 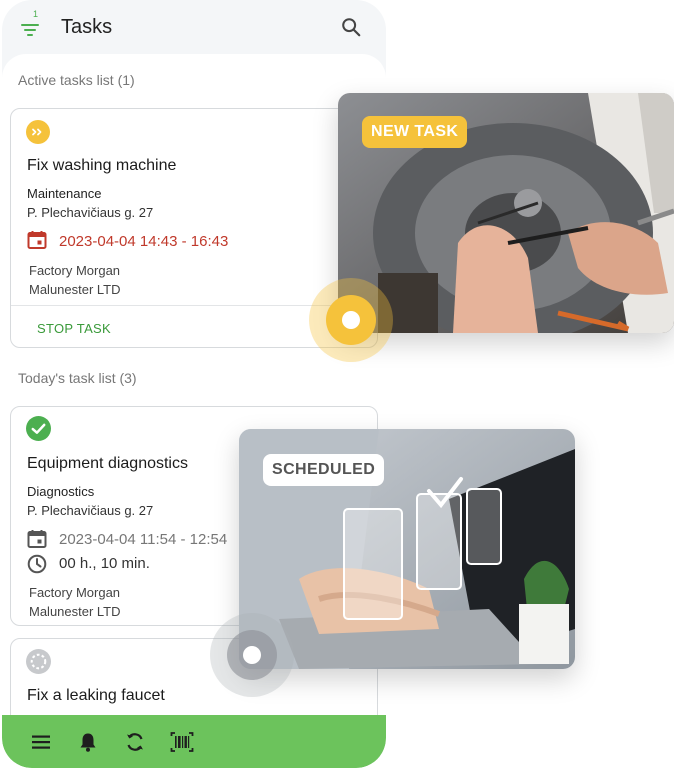 What do you see at coordinates (104, 563) in the screenshot?
I see `task-duration: 00 h., 10 min.` at bounding box center [104, 563].